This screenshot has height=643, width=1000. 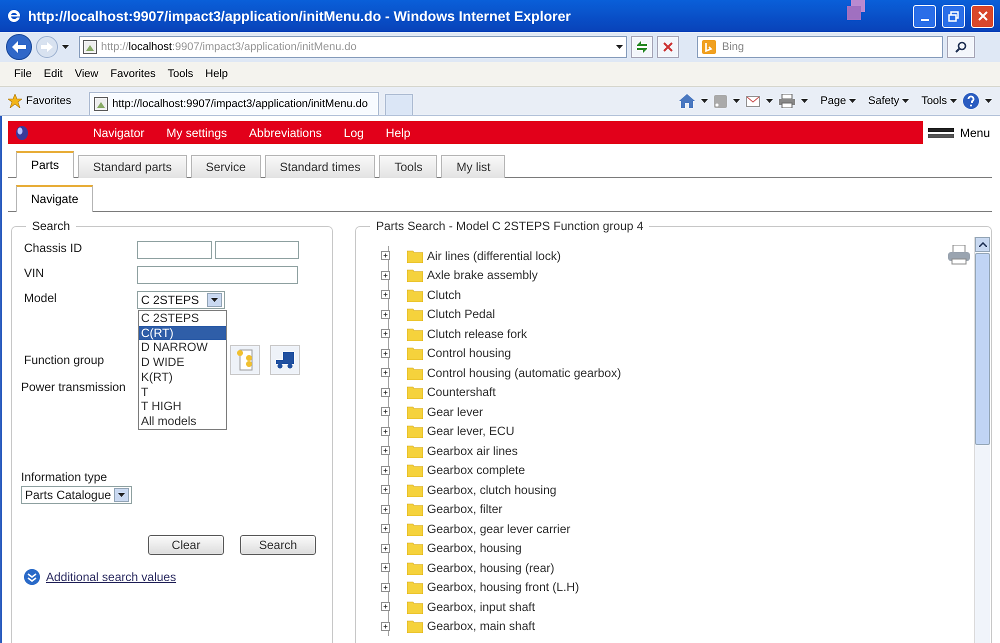 I want to click on close-button, so click(x=982, y=16).